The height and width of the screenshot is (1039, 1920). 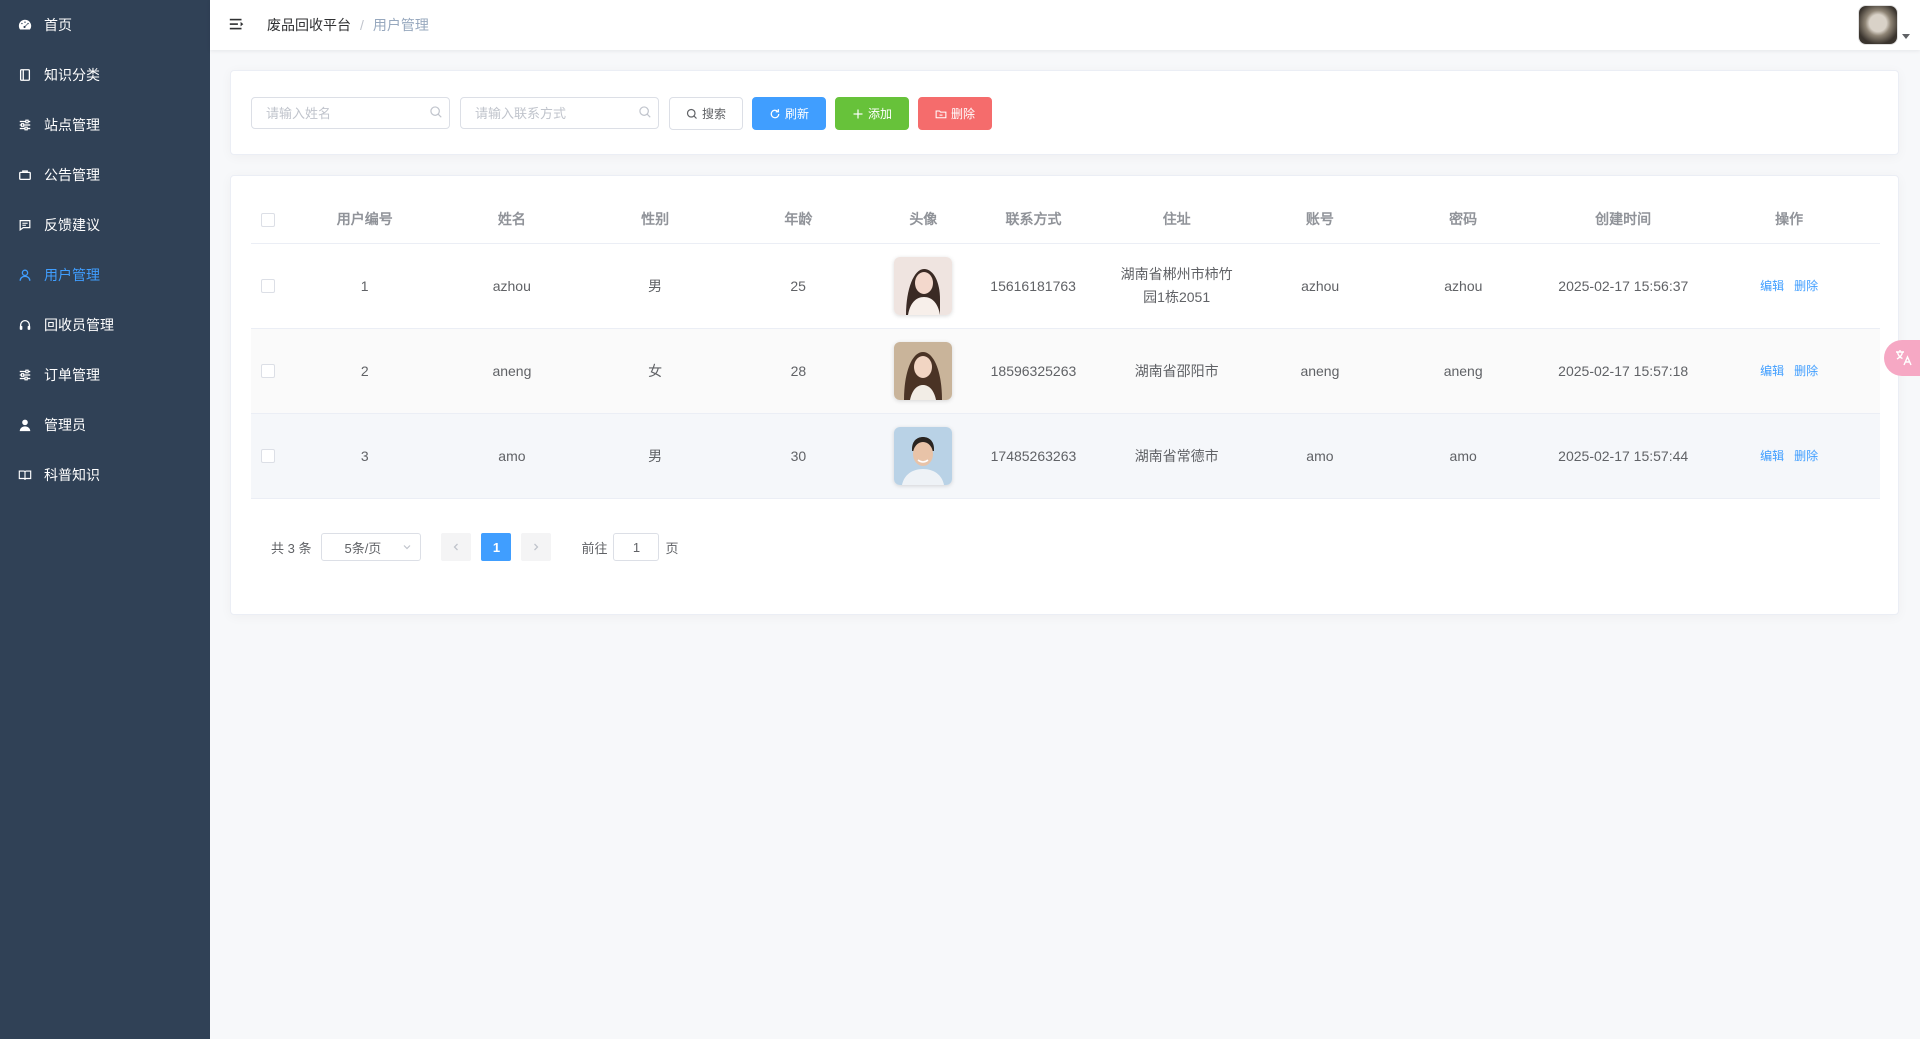 I want to click on sidebar-item-home: 首页, so click(x=105, y=25).